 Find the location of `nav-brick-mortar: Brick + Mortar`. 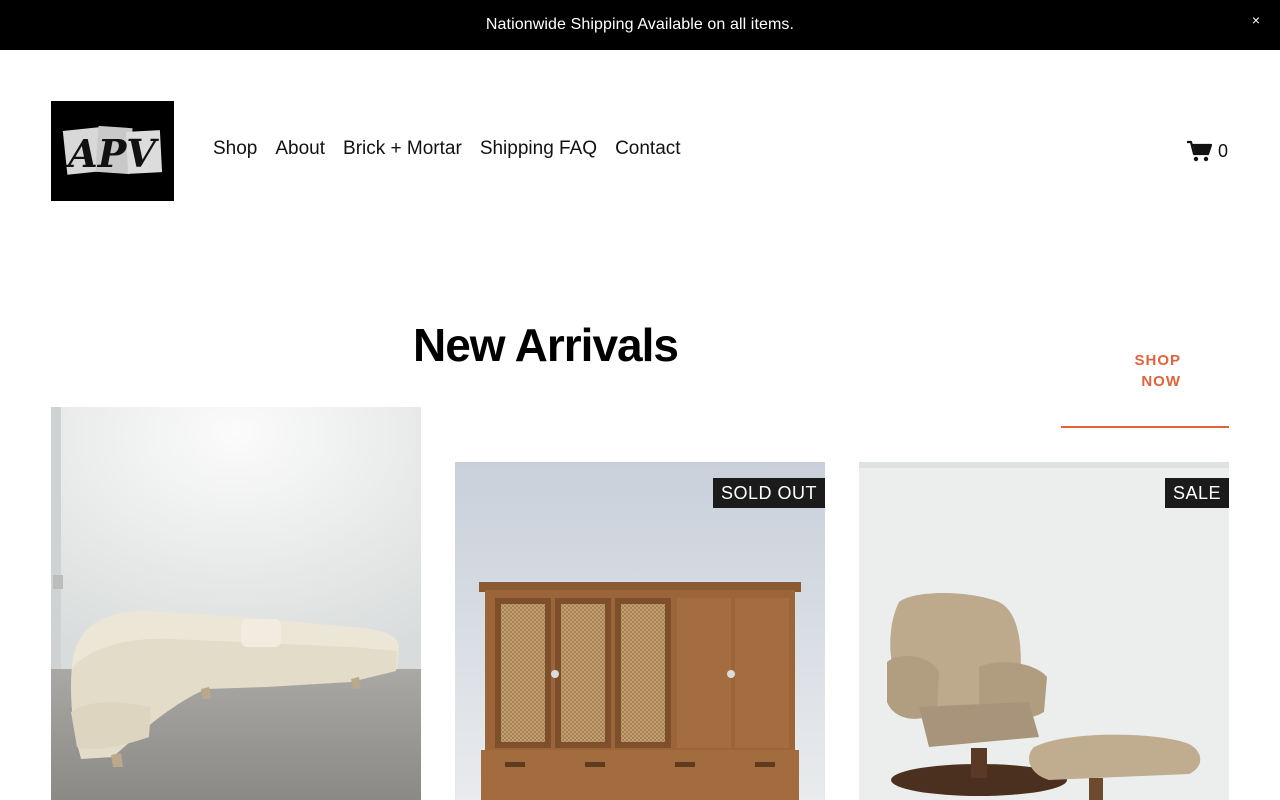

nav-brick-mortar: Brick + Mortar is located at coordinates (402, 151).